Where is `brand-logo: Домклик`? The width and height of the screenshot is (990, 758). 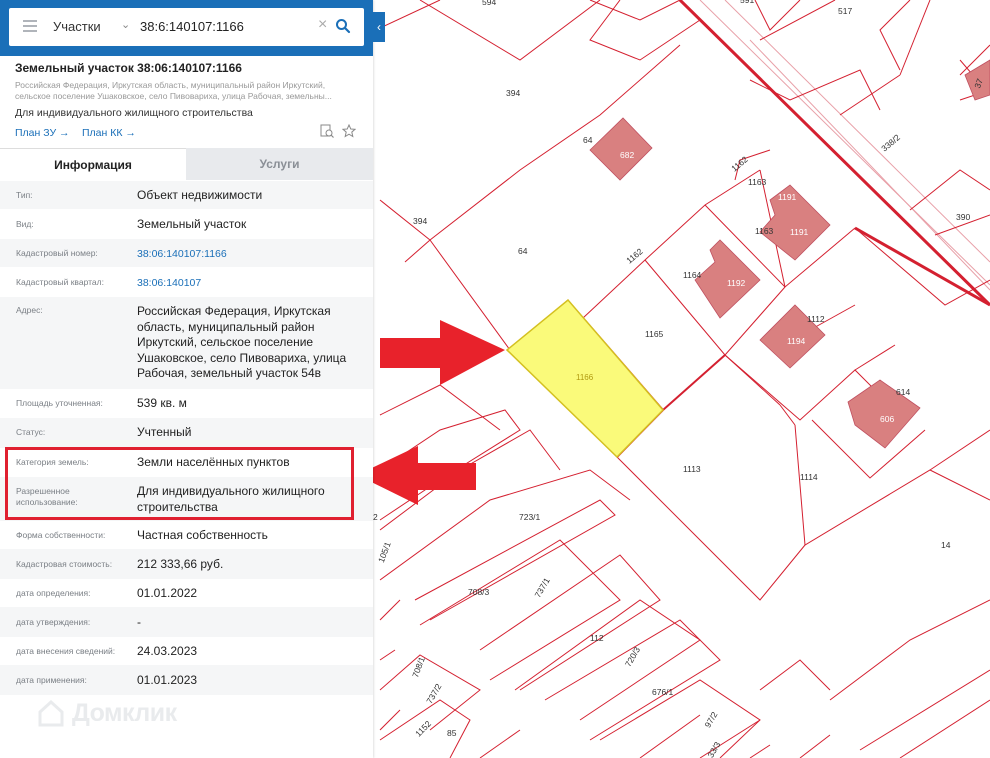 brand-logo: Домклик is located at coordinates (106, 713).